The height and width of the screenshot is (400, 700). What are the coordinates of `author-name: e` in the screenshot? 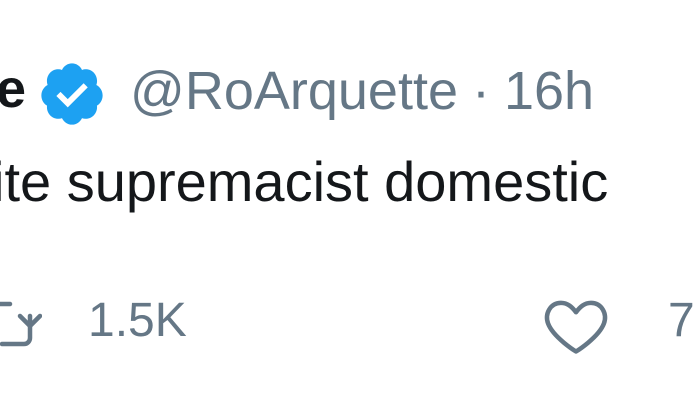 It's located at (13, 89).